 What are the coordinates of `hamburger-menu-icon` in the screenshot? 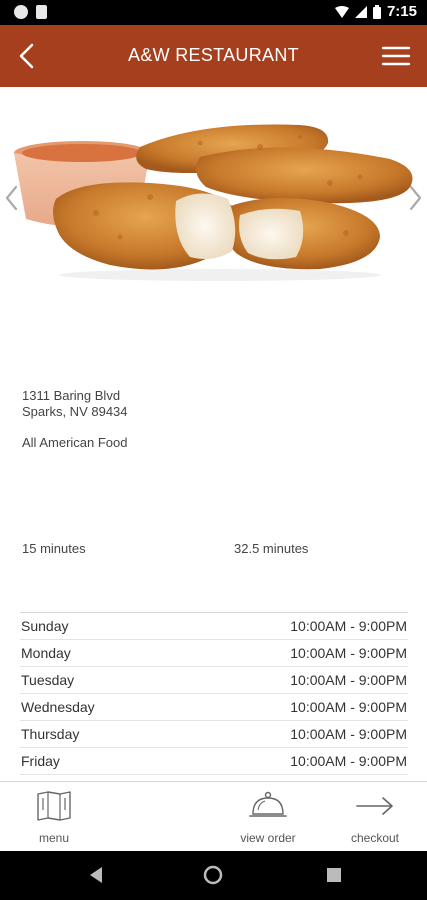 It's located at (396, 56).